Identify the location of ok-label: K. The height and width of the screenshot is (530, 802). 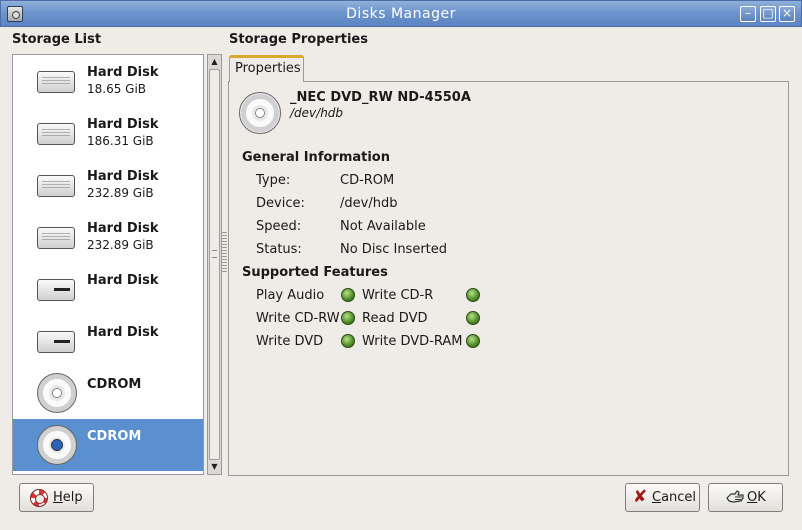
(761, 497).